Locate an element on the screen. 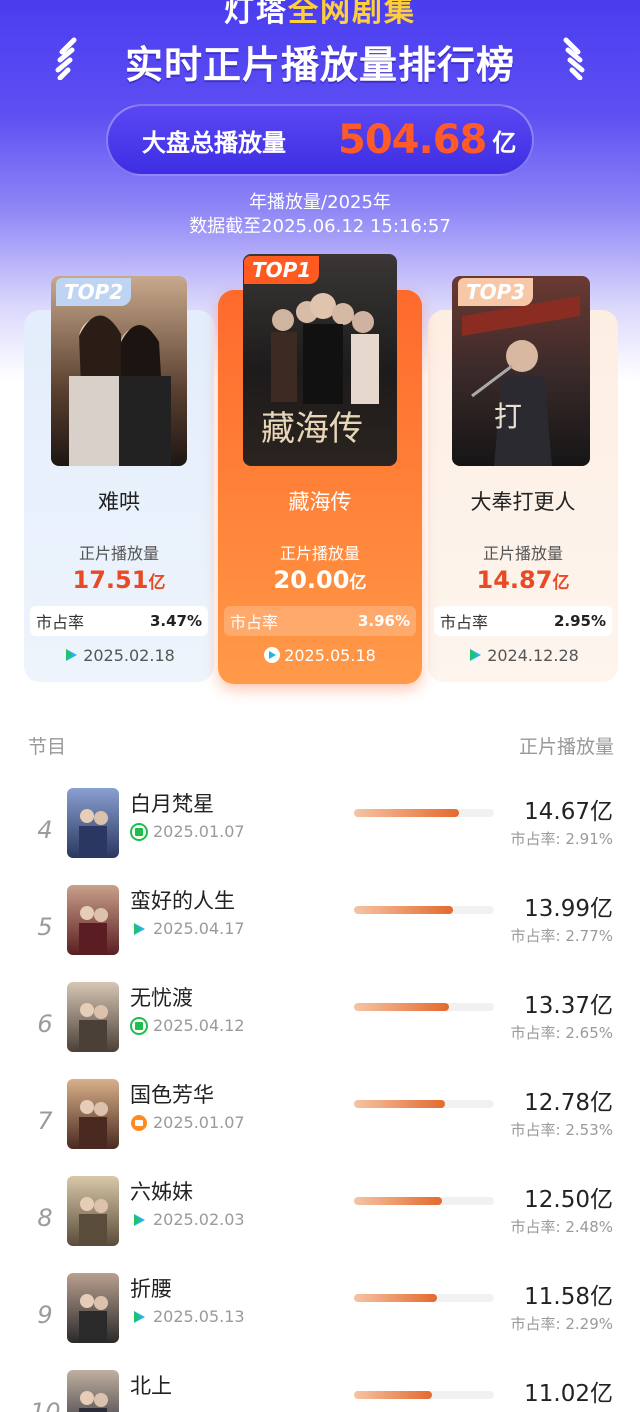  svg-text: 打 is located at coordinates (508, 416).